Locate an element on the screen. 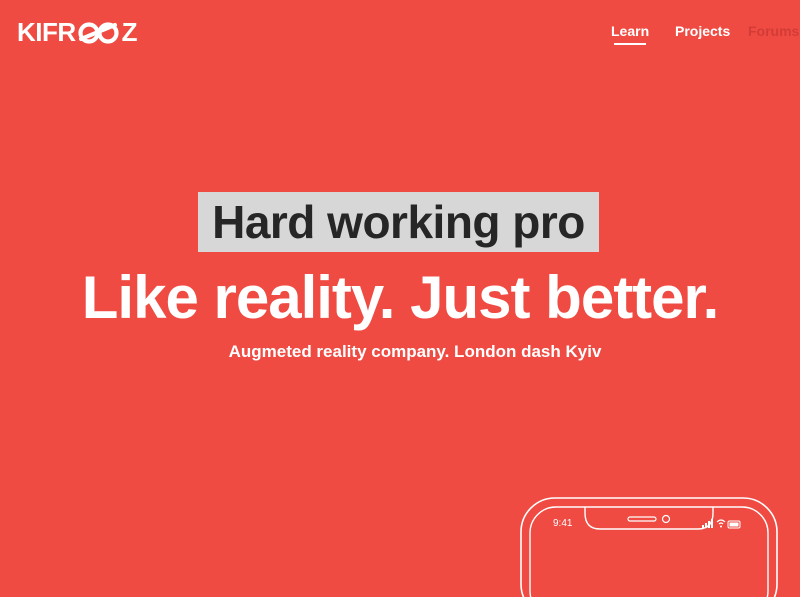 The image size is (800, 597). double-loop-logo-icon is located at coordinates (98, 33).